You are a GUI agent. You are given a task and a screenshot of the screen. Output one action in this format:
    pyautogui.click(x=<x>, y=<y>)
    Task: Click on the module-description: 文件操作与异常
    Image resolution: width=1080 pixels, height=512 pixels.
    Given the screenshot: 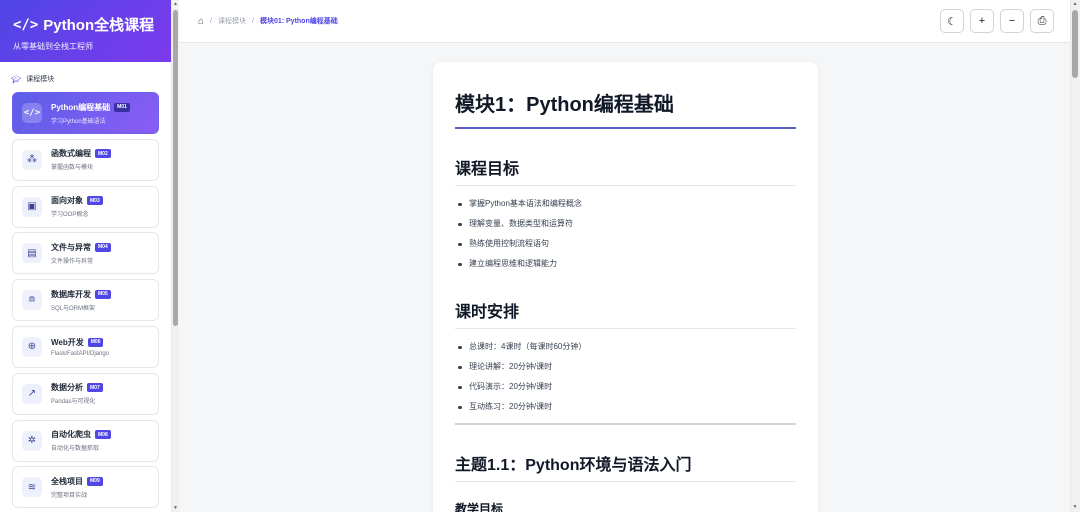 What is the action you would take?
    pyautogui.click(x=72, y=261)
    